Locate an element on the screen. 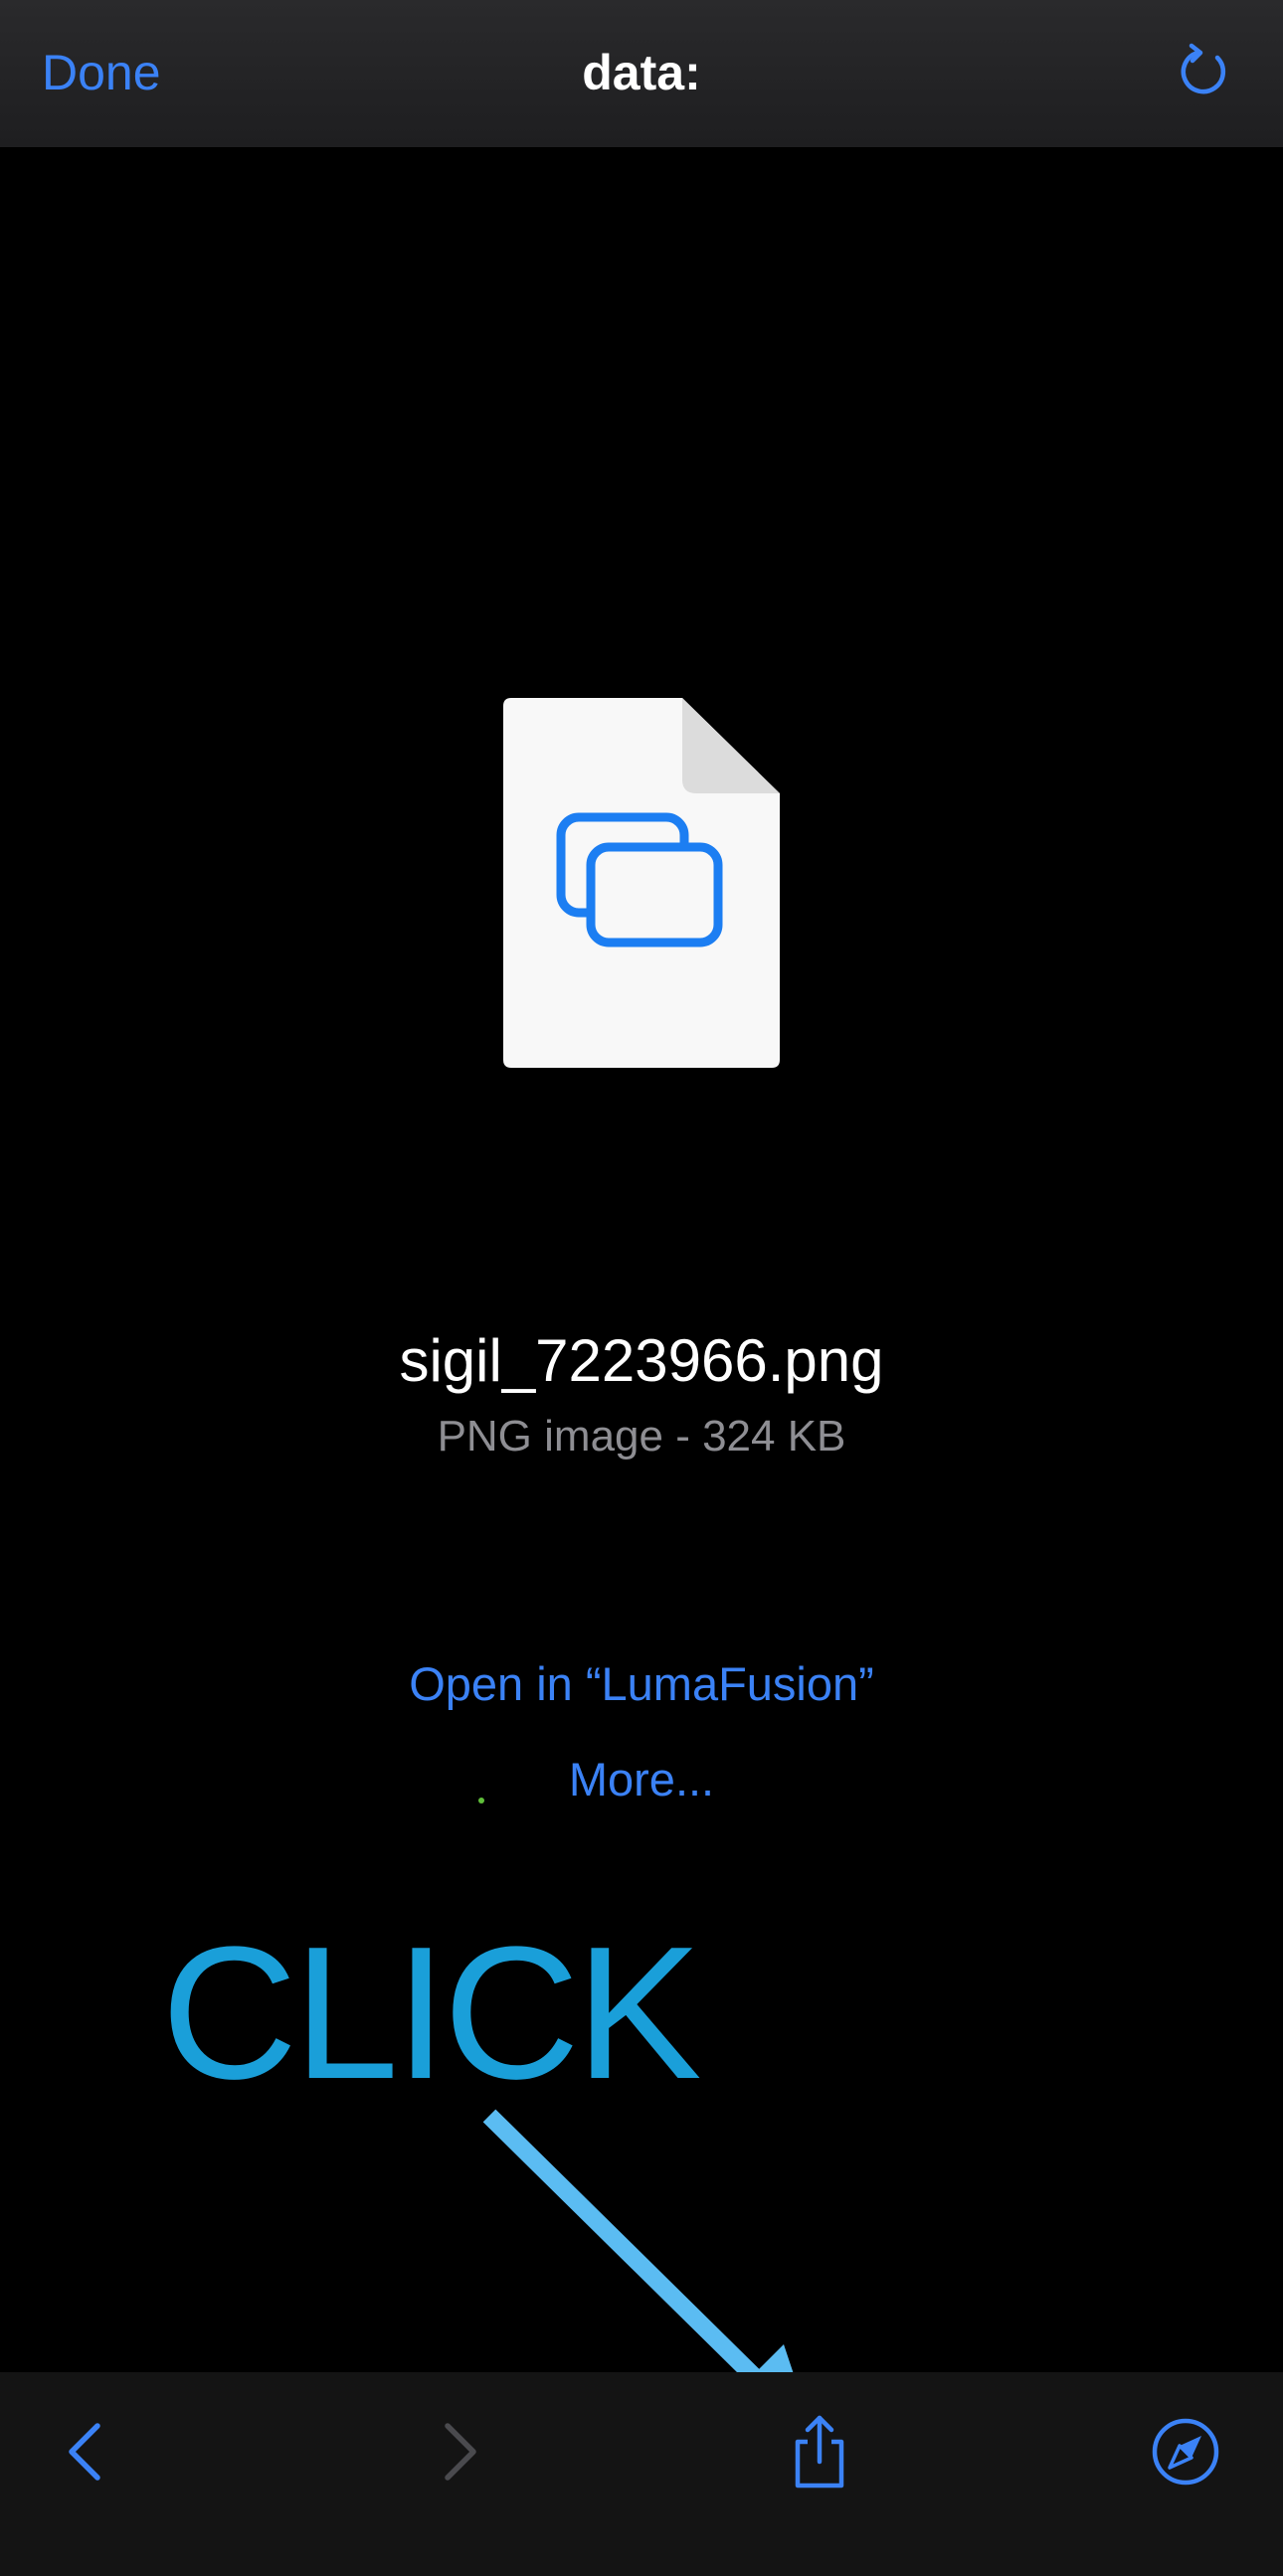 The width and height of the screenshot is (1283, 2576). open-in-app-link: Open in “LumaFusion” is located at coordinates (641, 1683).